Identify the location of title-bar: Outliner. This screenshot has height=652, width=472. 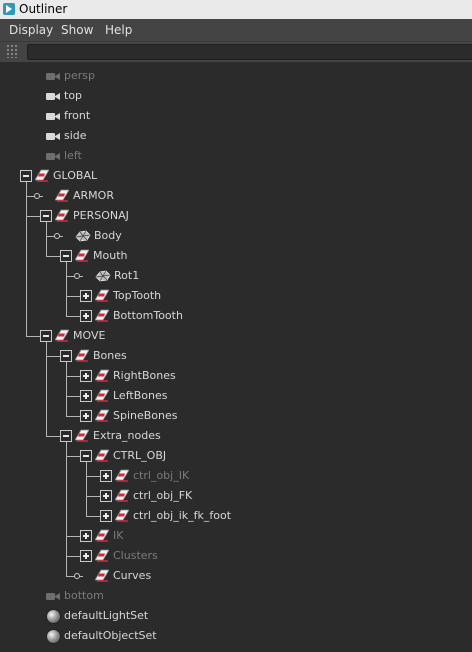
(236, 9).